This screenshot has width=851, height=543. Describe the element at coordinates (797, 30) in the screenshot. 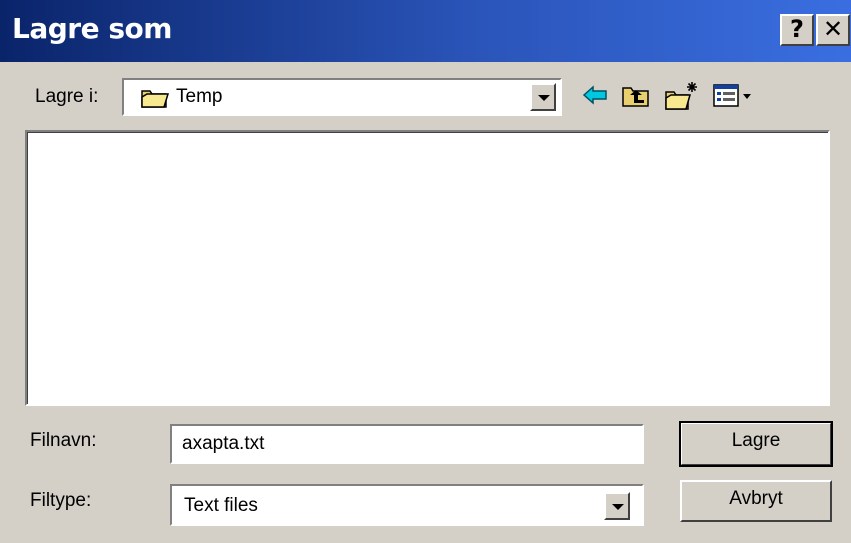

I see `help-button: ?` at that location.